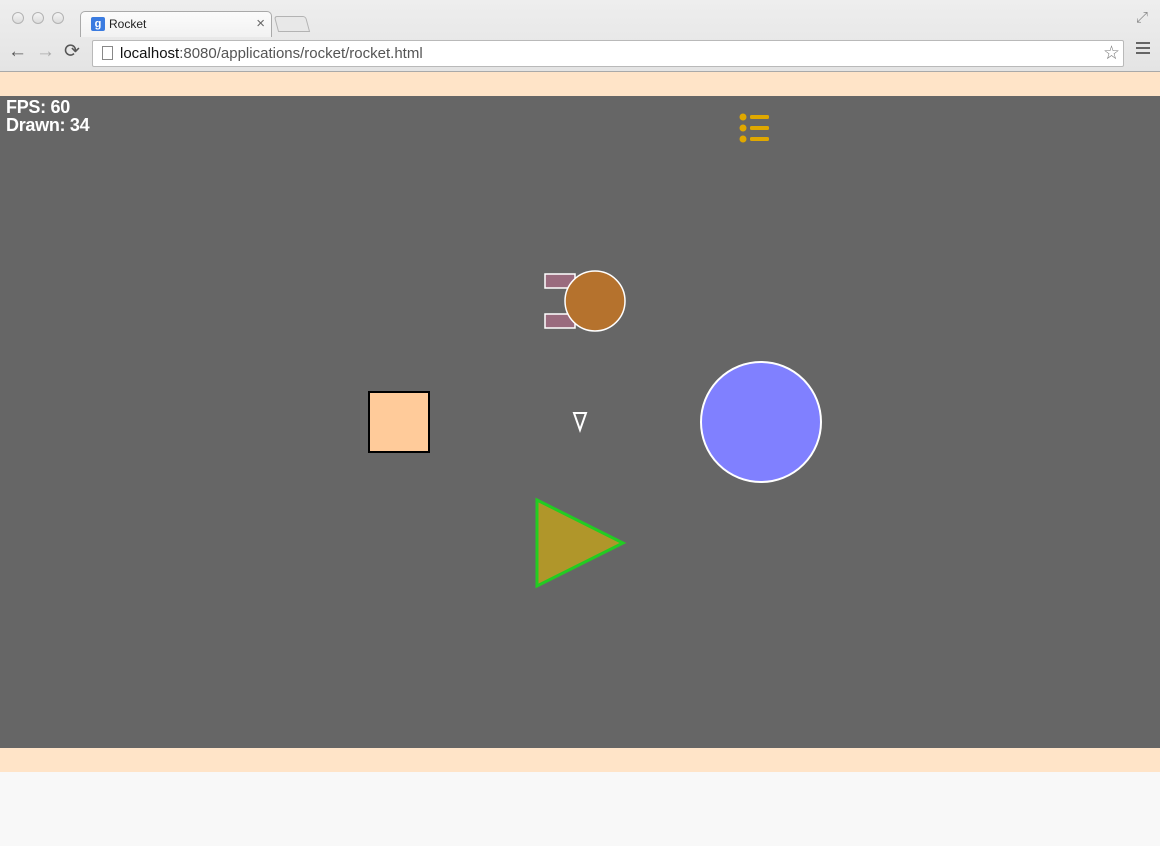 The width and height of the screenshot is (1160, 846). I want to click on new-tab-button, so click(292, 24).